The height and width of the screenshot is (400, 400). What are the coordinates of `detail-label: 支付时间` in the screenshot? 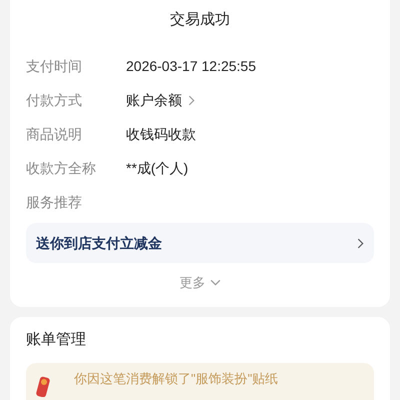 It's located at (54, 66).